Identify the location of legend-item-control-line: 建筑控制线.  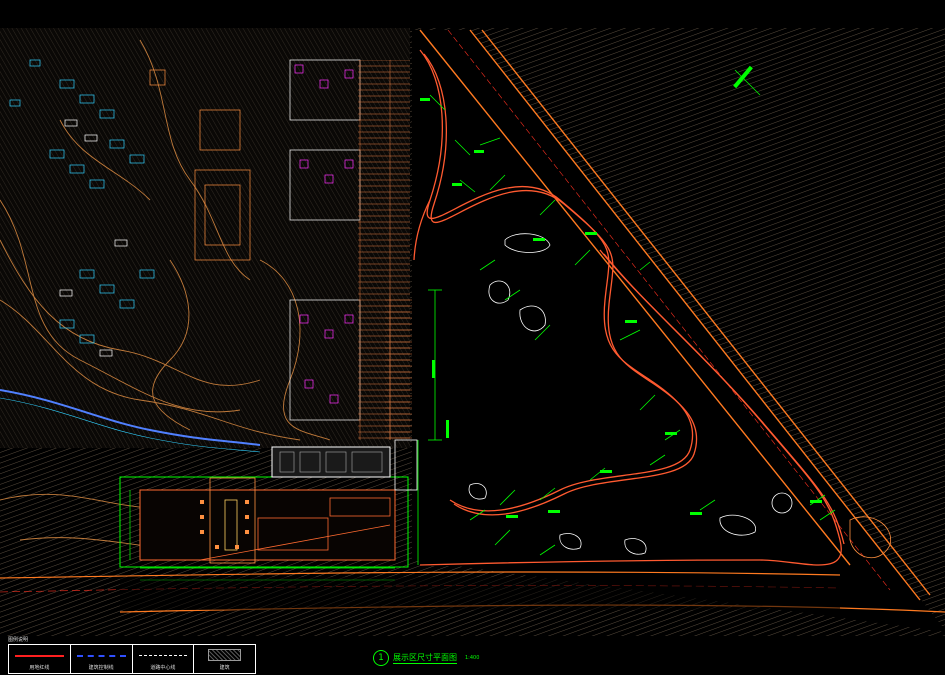
(102, 659).